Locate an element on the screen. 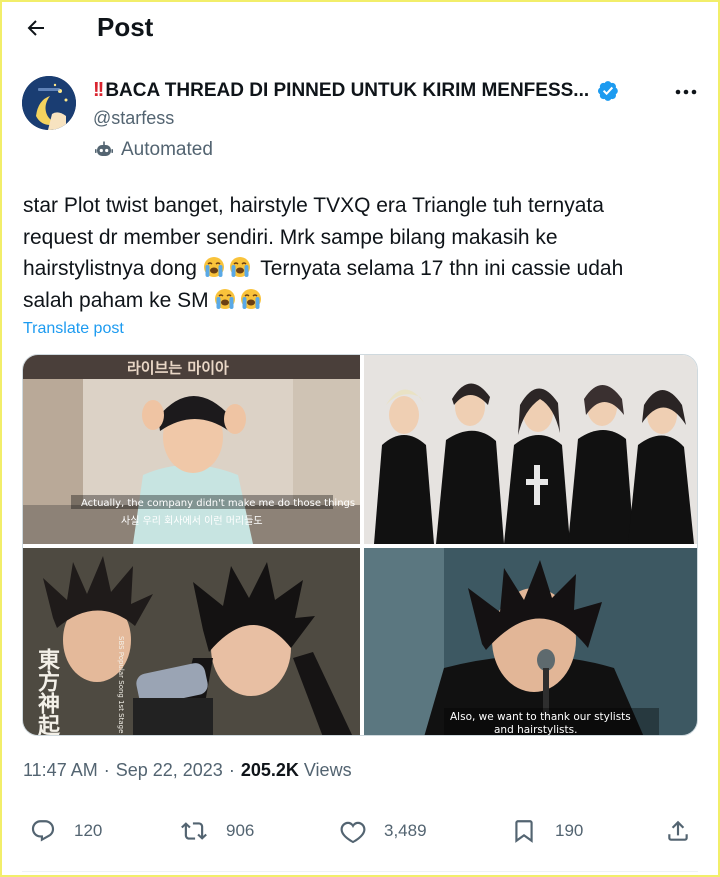  heart-icon is located at coordinates (353, 832).